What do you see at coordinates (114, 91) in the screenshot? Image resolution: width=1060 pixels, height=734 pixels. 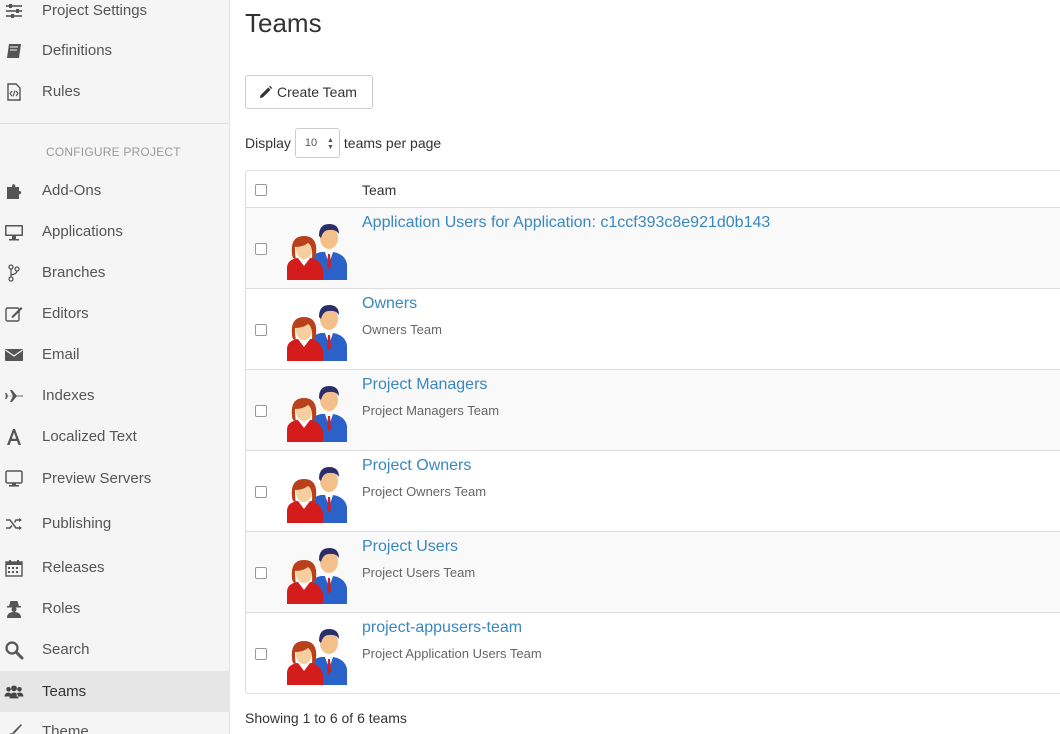 I see `sidebar-item-rules: Rules` at bounding box center [114, 91].